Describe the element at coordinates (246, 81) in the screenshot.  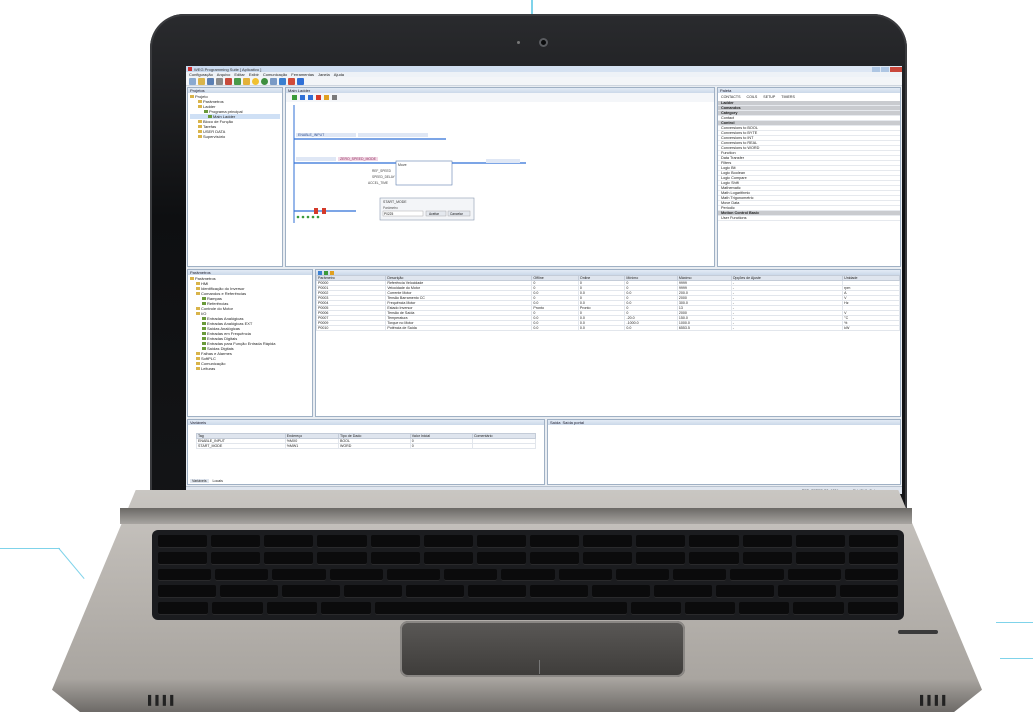
I see `paste-icon` at that location.